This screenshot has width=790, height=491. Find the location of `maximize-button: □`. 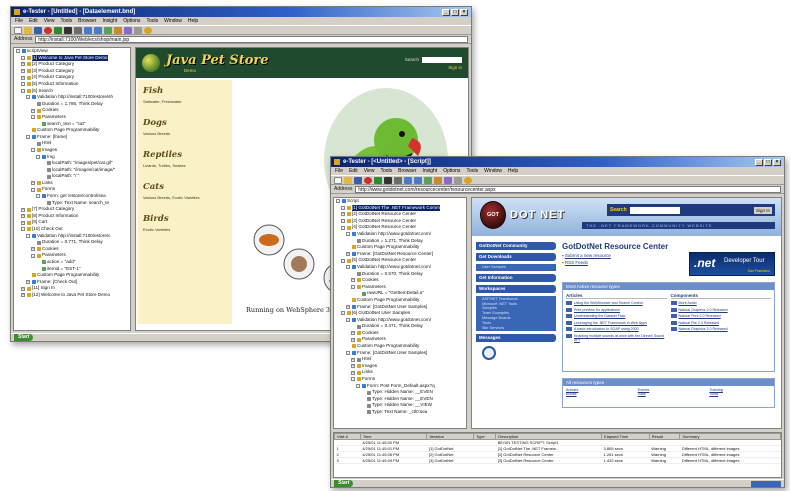

maximize-button: □ is located at coordinates (455, 12).